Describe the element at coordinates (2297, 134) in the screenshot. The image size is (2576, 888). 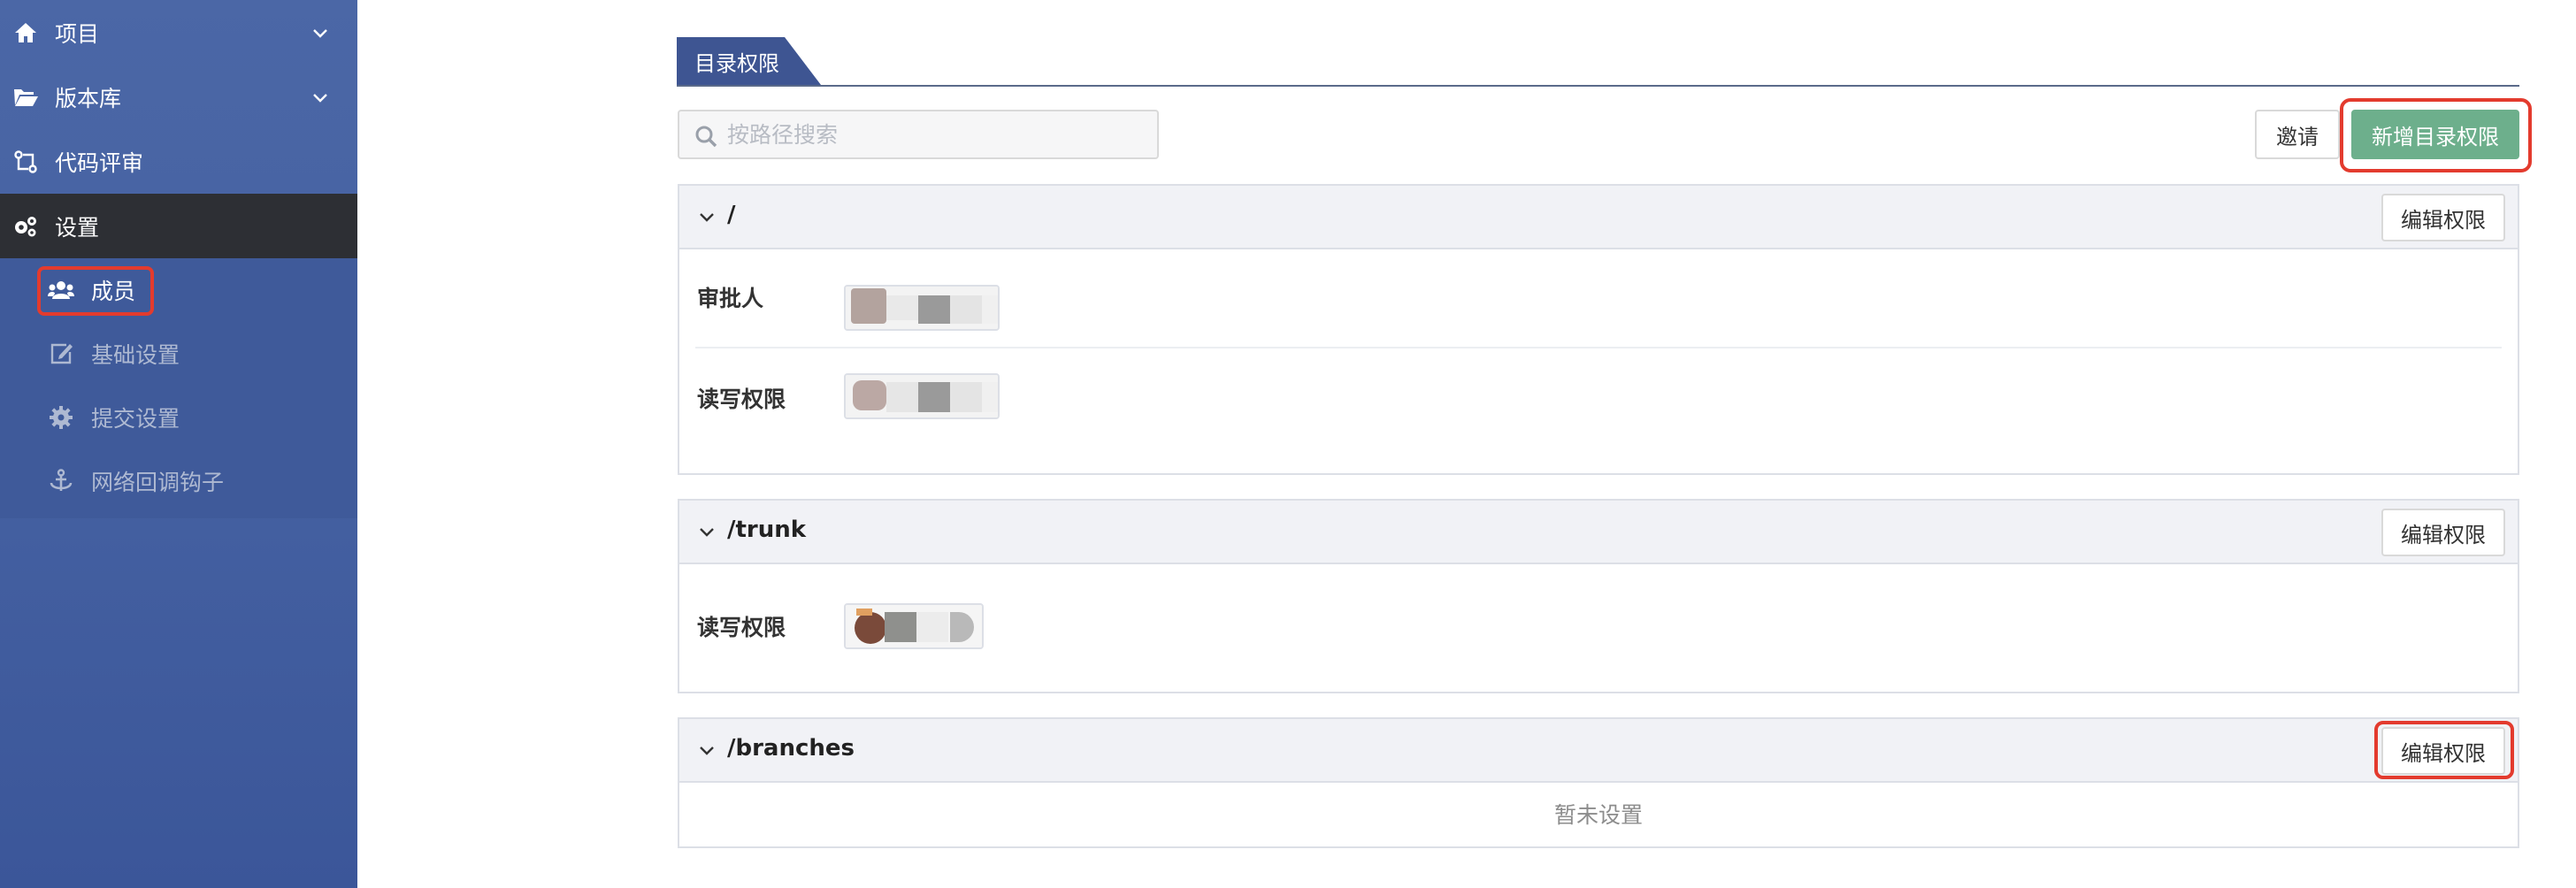
I see `invite-button: 邀请` at that location.